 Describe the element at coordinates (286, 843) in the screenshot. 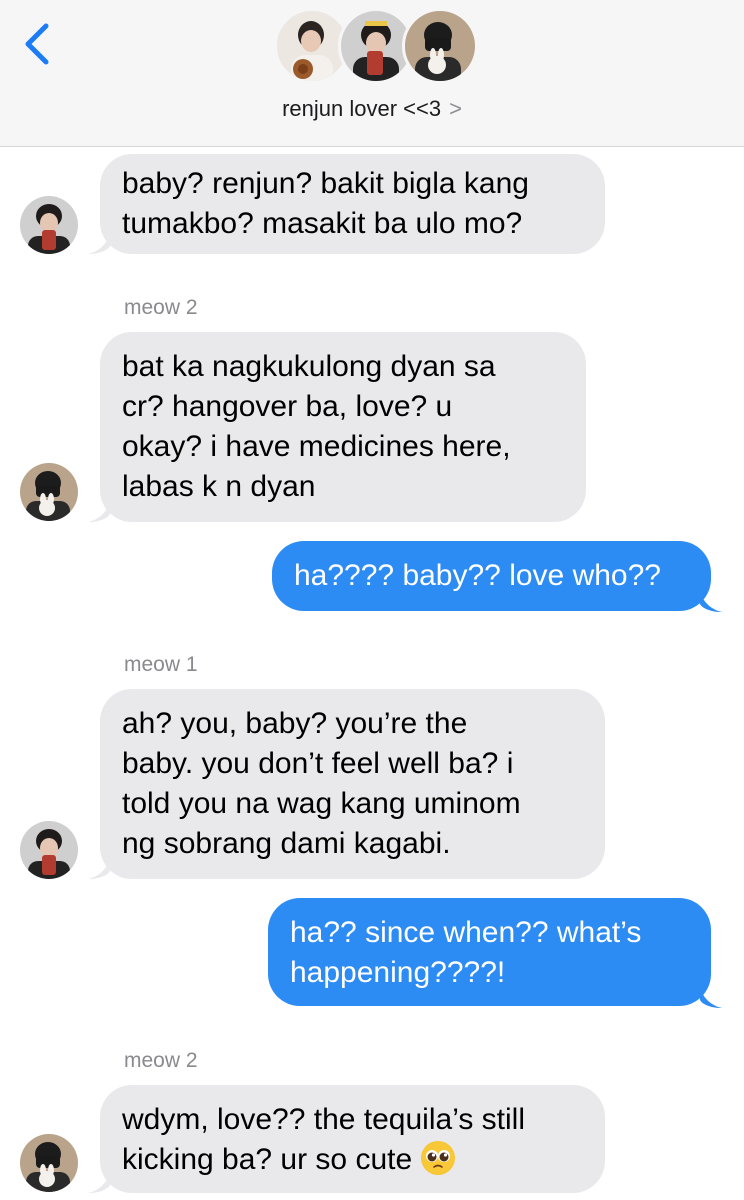

I see `message-line: ng sobrang dami kagabi.` at that location.